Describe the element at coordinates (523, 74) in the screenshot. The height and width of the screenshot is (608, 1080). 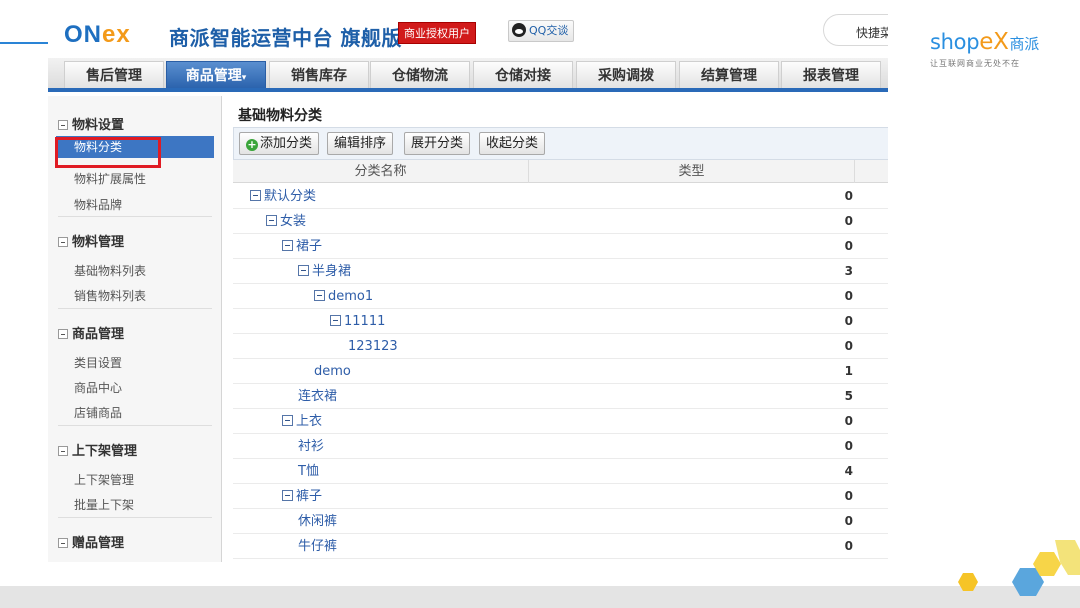
I see `nav-tab-4: 仓储对接` at that location.